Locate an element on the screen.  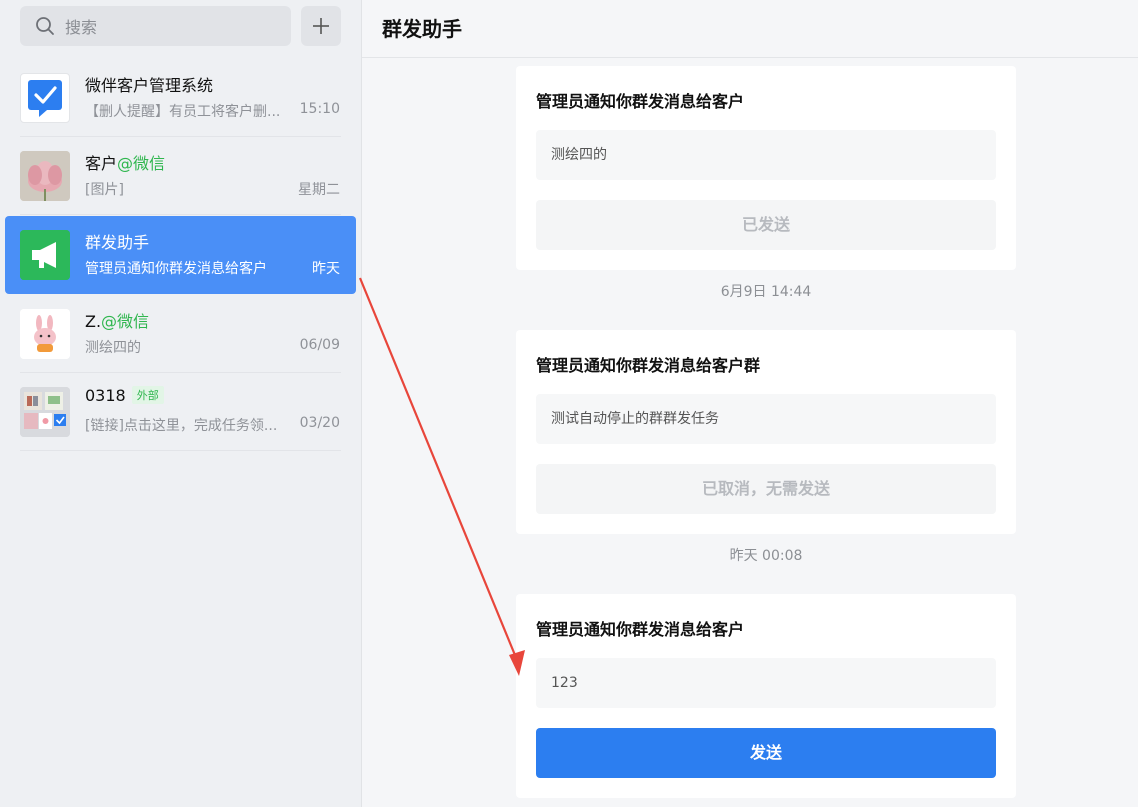
conversation-name: 0318 外部 is located at coordinates (124, 395).